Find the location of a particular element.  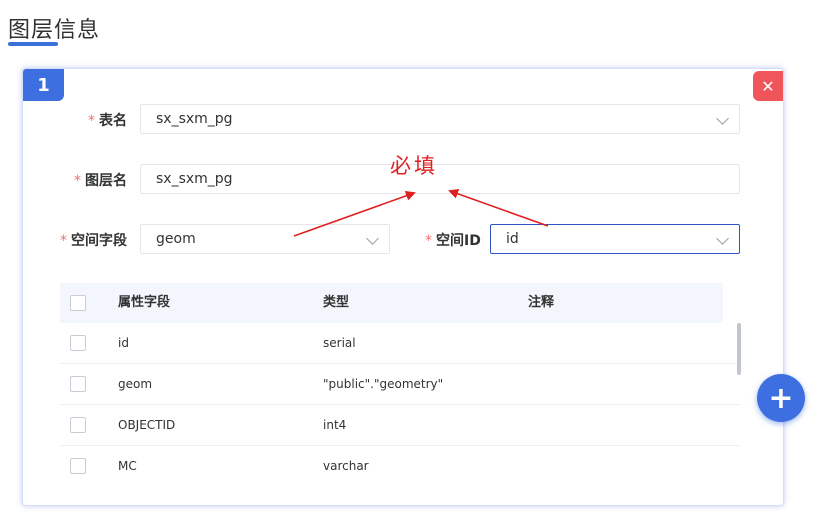

table-scrollbar is located at coordinates (739, 349).